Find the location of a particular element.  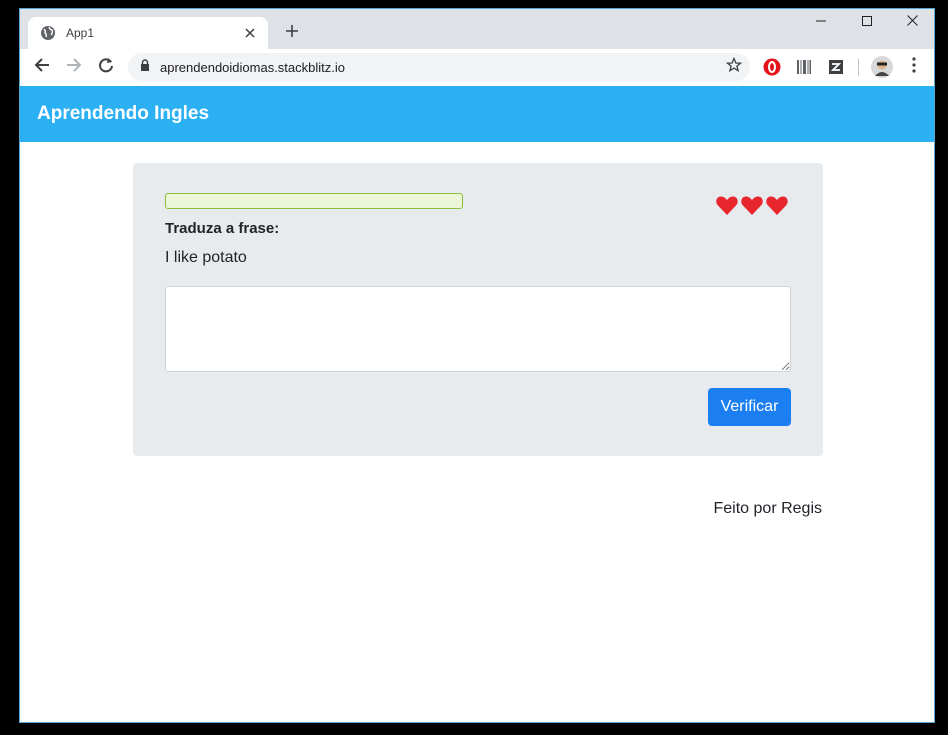

url-text: aprendendoidiomas.stackblitz.io is located at coordinates (443, 67).